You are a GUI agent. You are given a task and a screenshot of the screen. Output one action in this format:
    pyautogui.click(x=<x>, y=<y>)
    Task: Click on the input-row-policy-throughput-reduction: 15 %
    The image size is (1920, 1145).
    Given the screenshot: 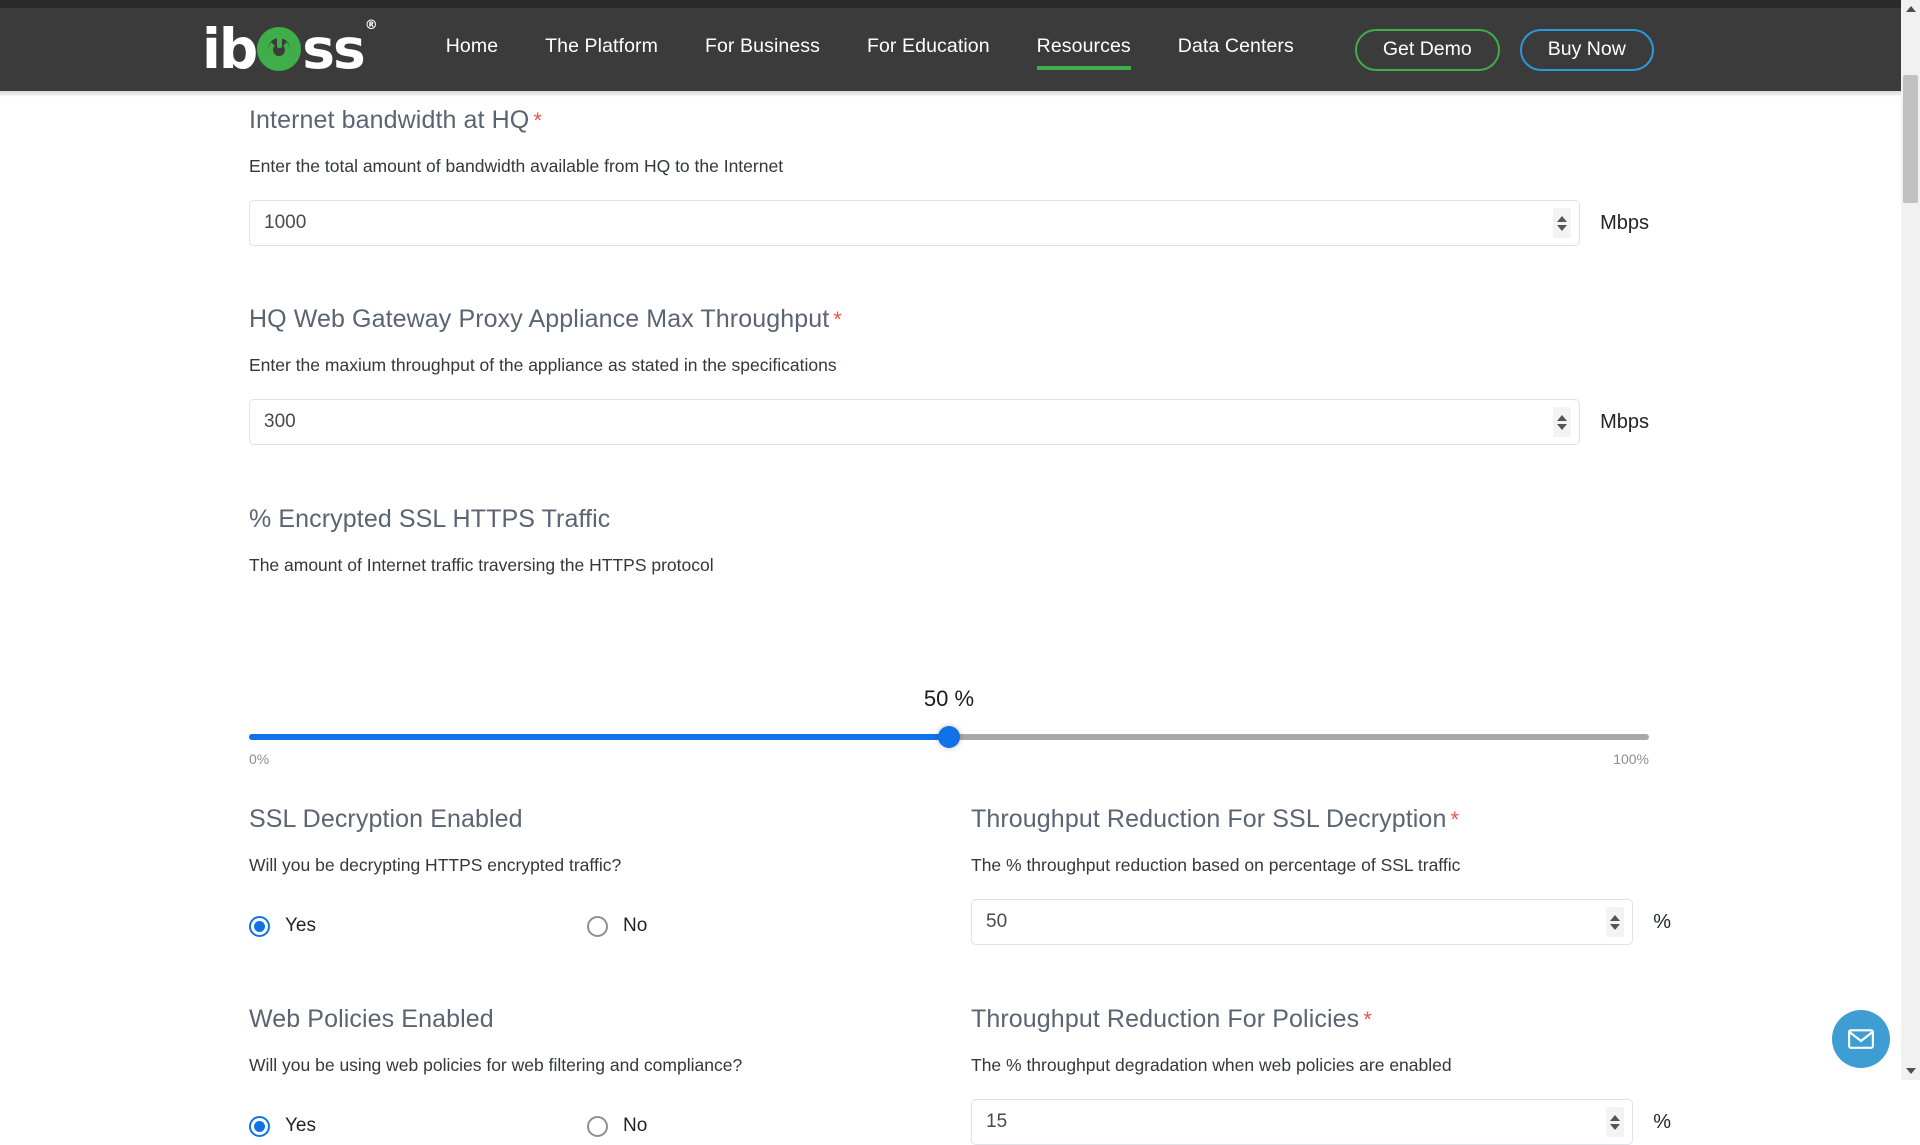 What is the action you would take?
    pyautogui.click(x=1321, y=1122)
    